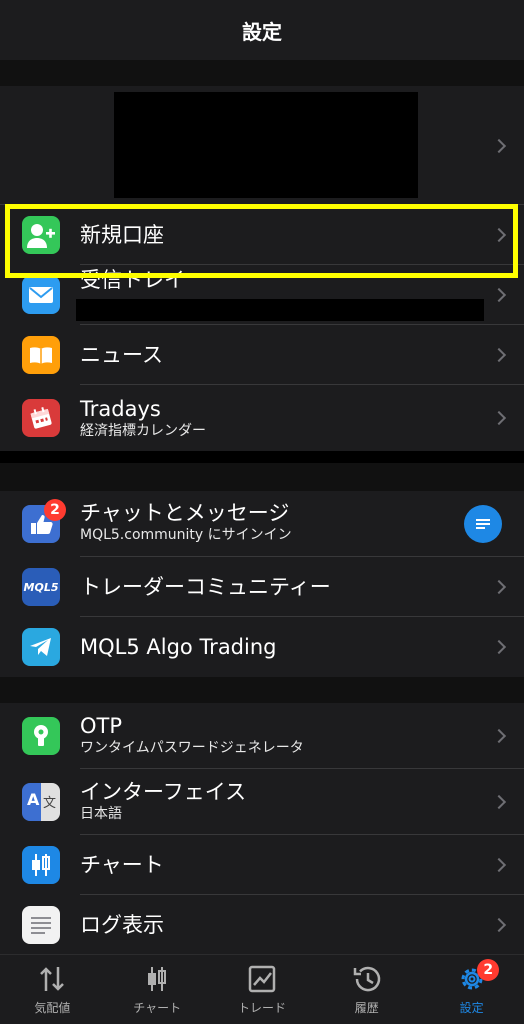  I want to click on tab-bar: 気配値 チャート トレード 履歴 設定 2, so click(262, 989).